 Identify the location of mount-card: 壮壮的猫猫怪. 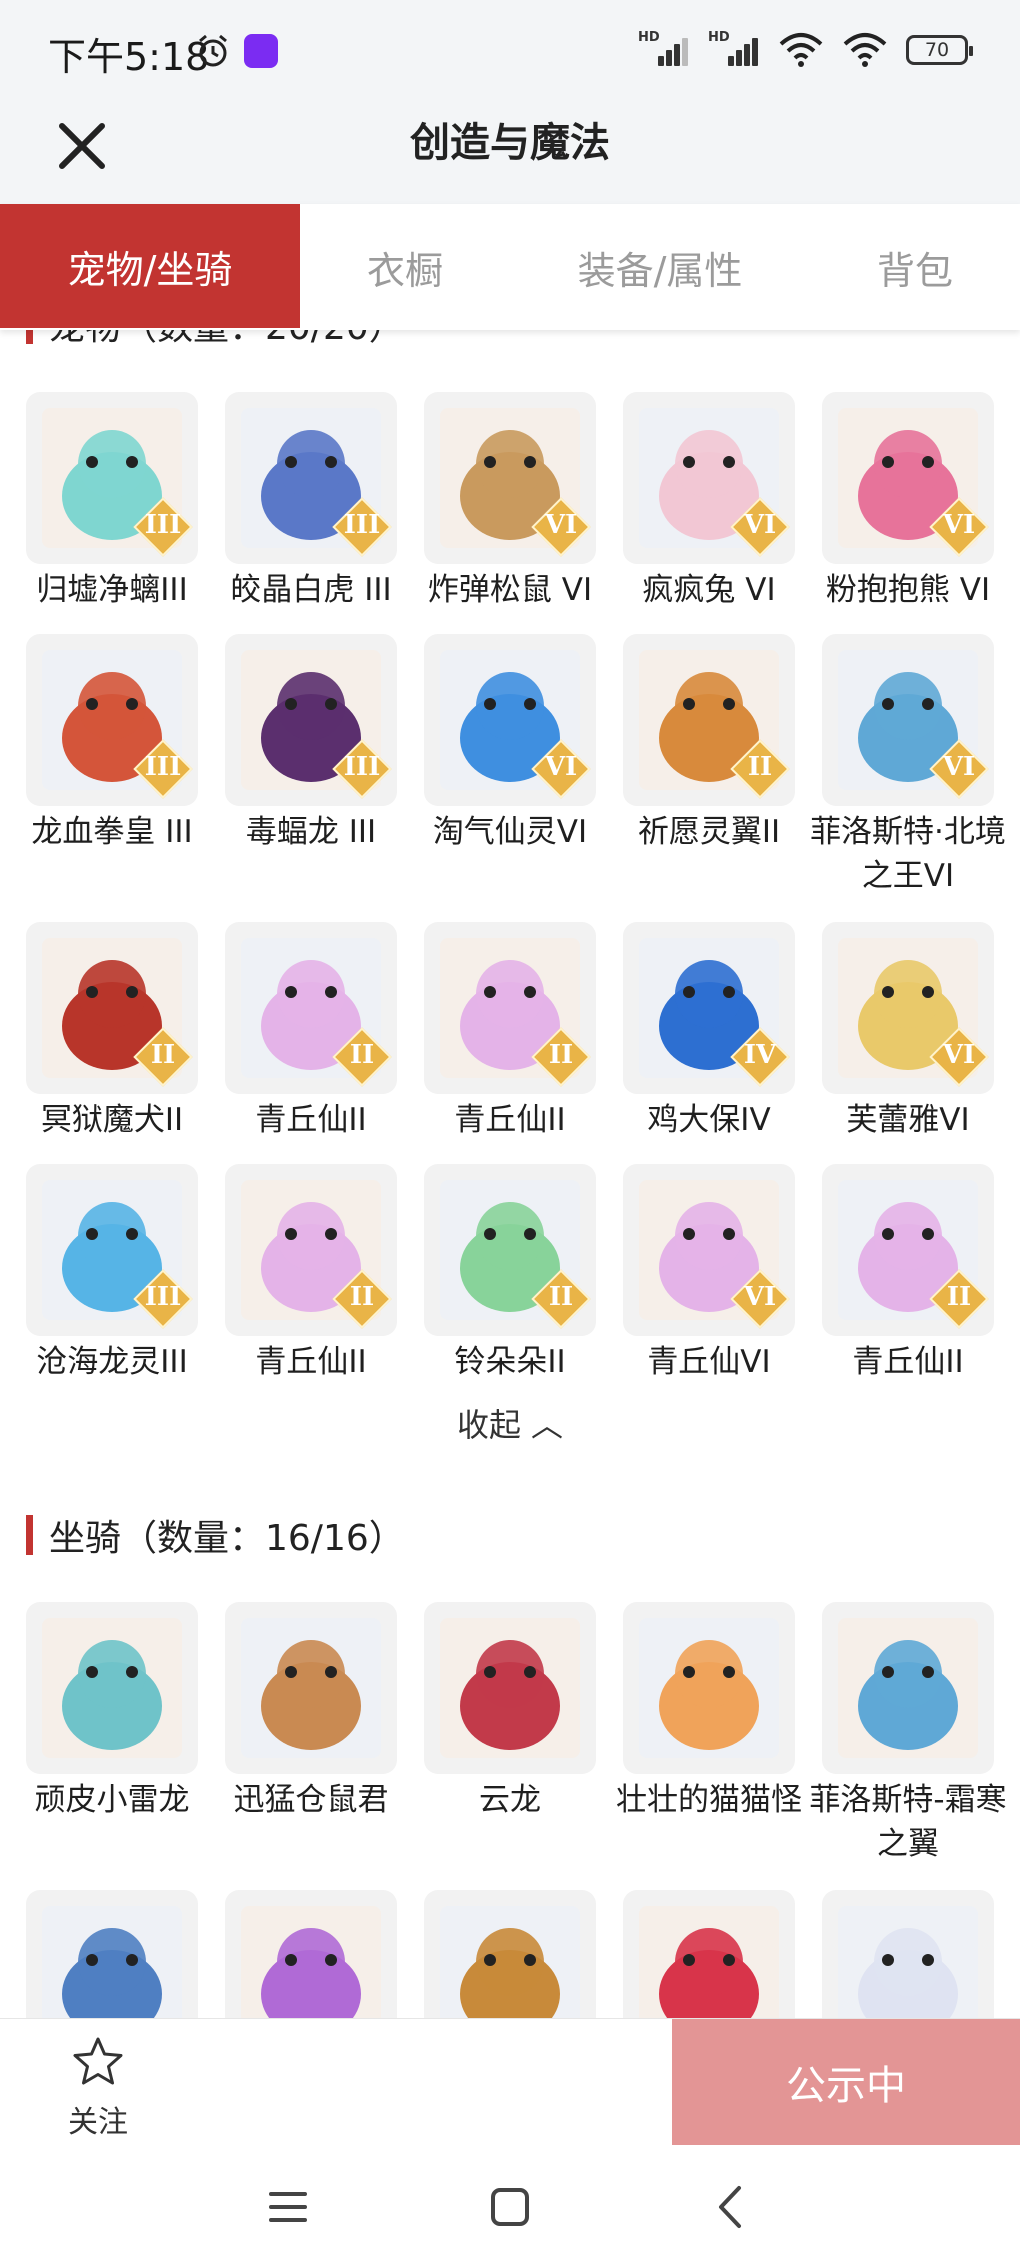
(709, 1712).